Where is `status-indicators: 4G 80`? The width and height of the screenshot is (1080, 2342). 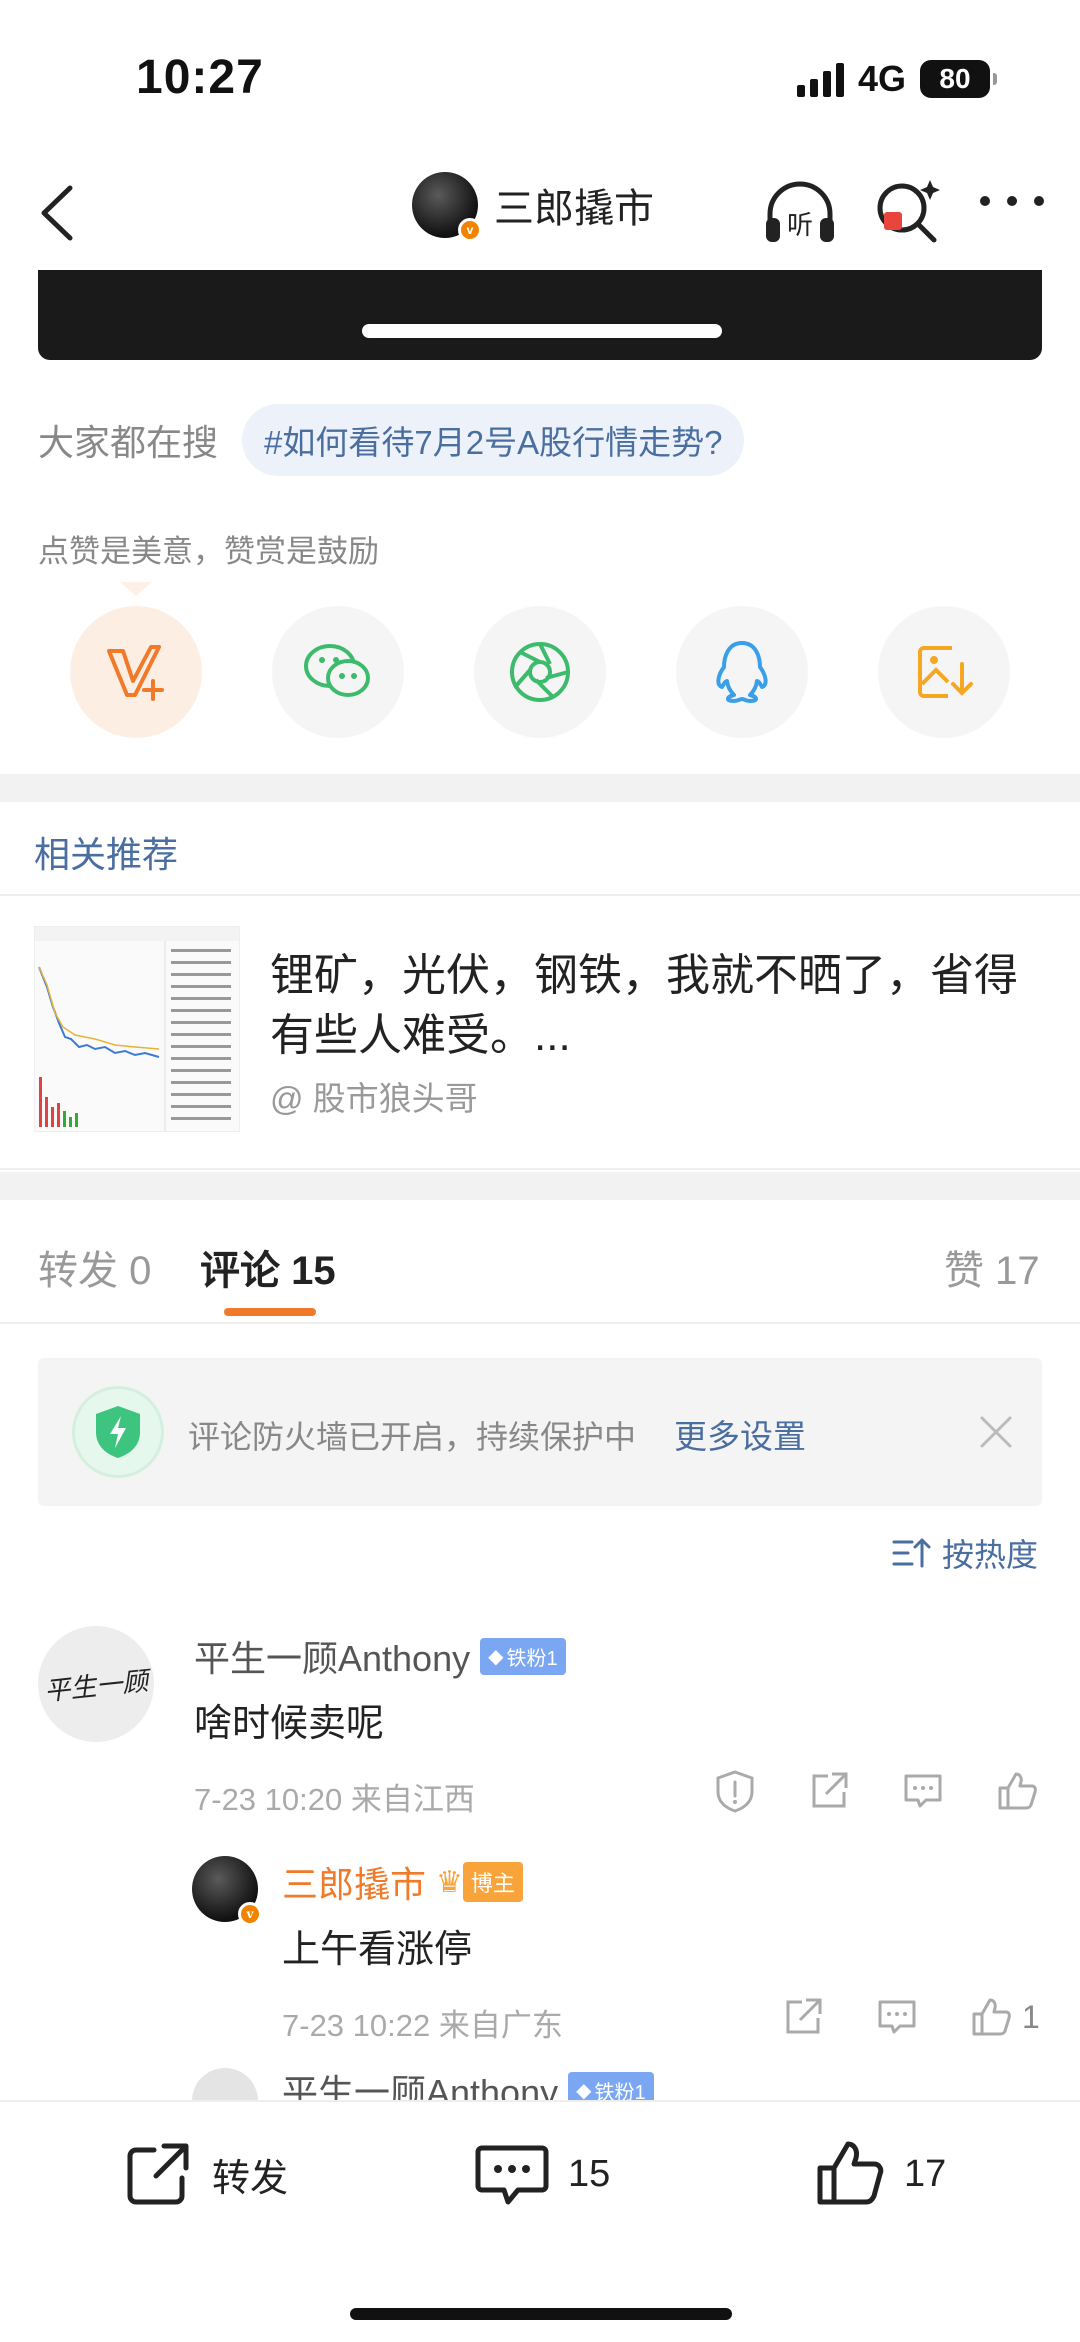
status-indicators: 4G 80 is located at coordinates (896, 79).